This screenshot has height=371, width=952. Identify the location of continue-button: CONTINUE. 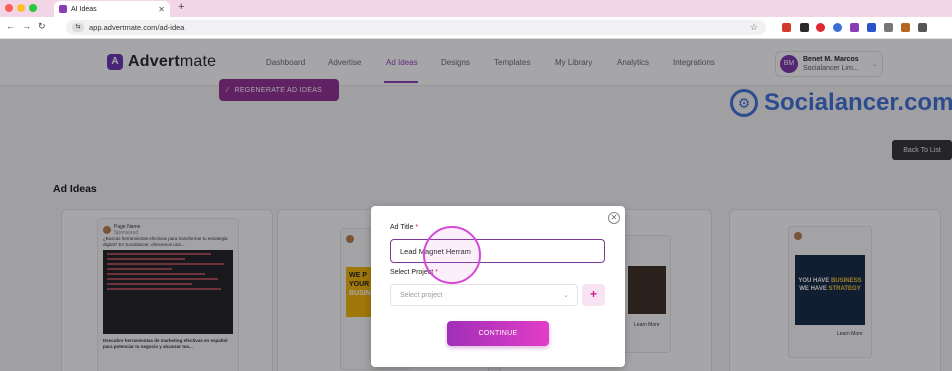
(498, 333).